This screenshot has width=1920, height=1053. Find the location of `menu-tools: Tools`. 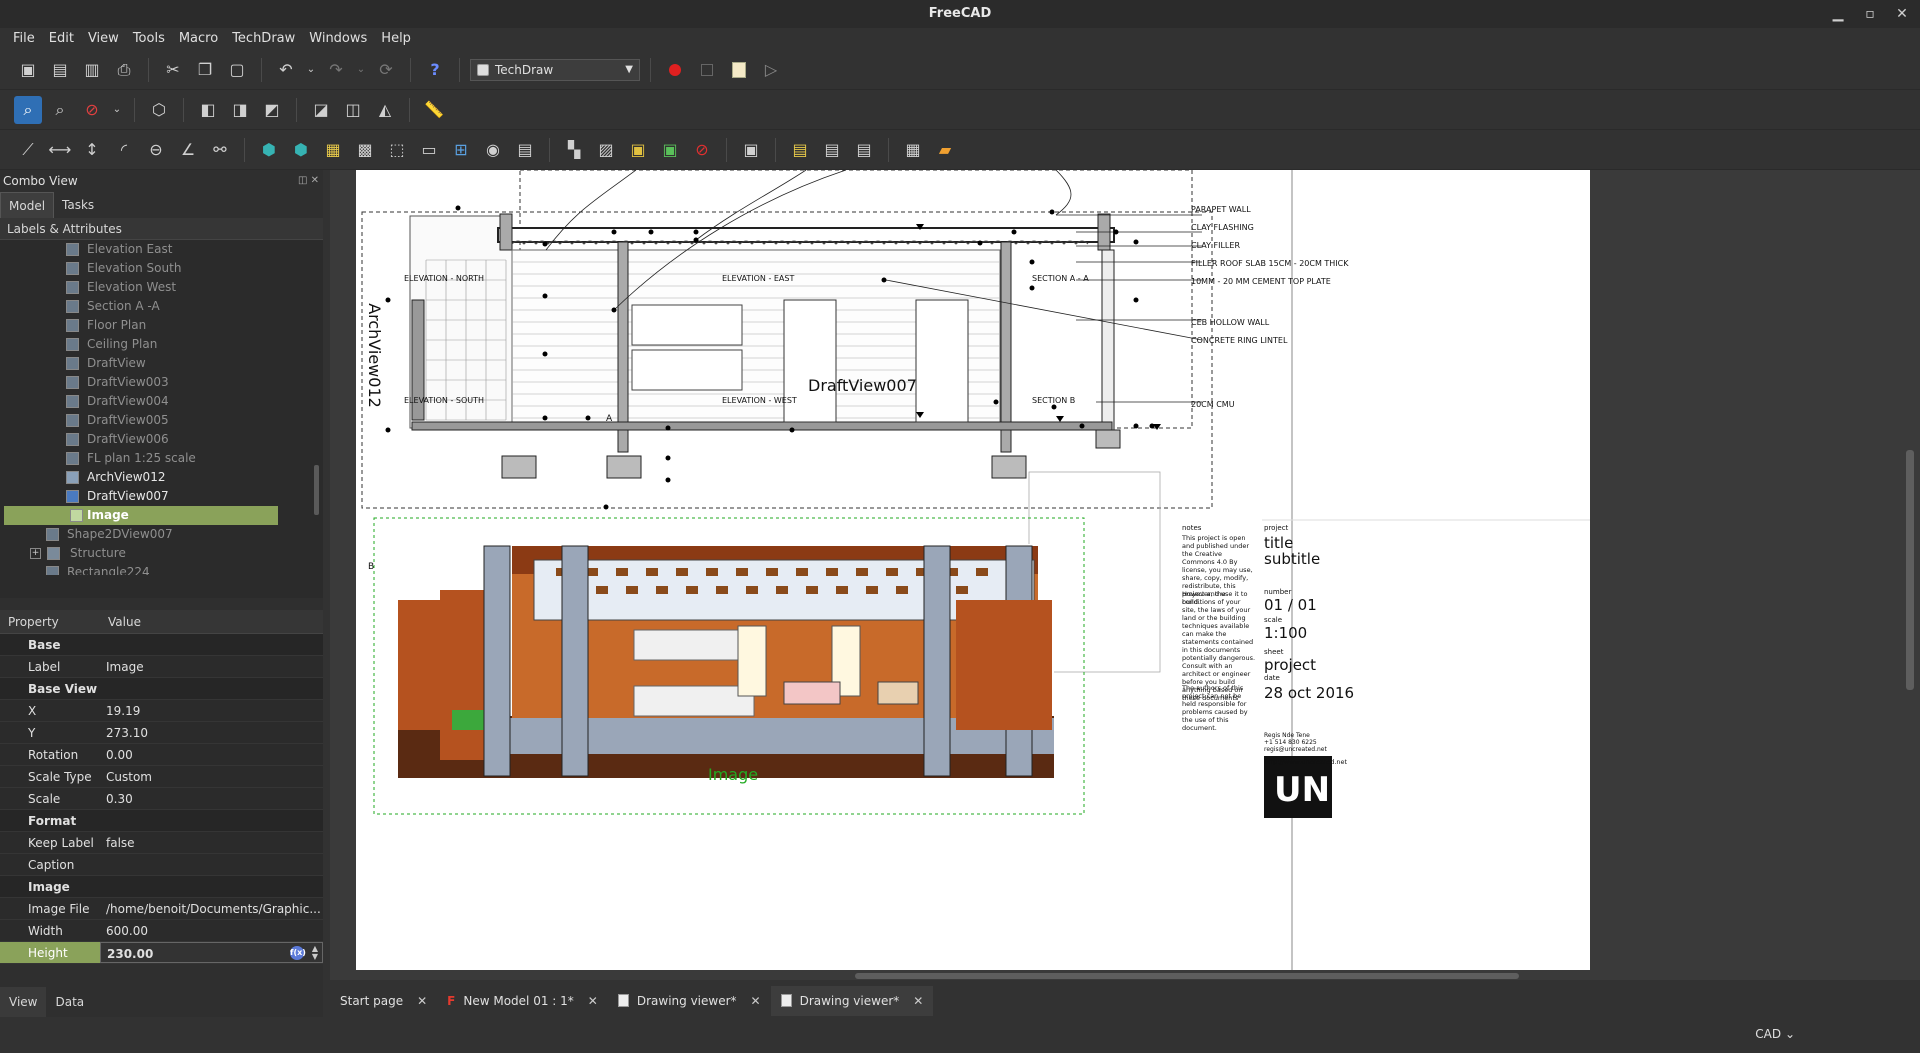

menu-tools: Tools is located at coordinates (149, 39).